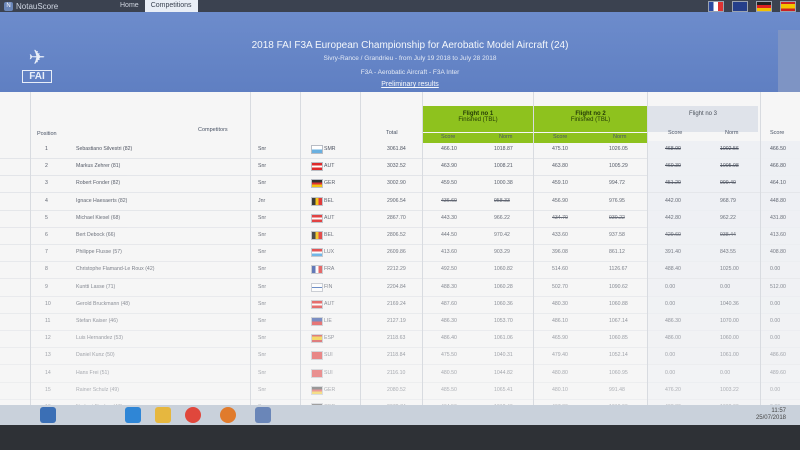 The height and width of the screenshot is (450, 800). Describe the element at coordinates (96, 235) in the screenshot. I see `competitor-name: Bert Debock (66)` at that location.